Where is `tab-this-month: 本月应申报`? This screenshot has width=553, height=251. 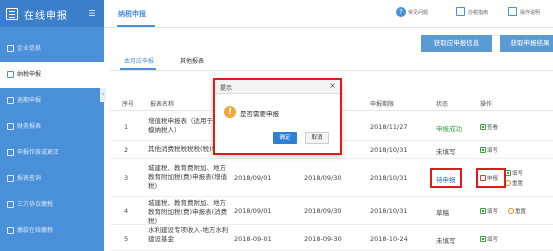
tab-this-month: 本月应申报 is located at coordinates (139, 62).